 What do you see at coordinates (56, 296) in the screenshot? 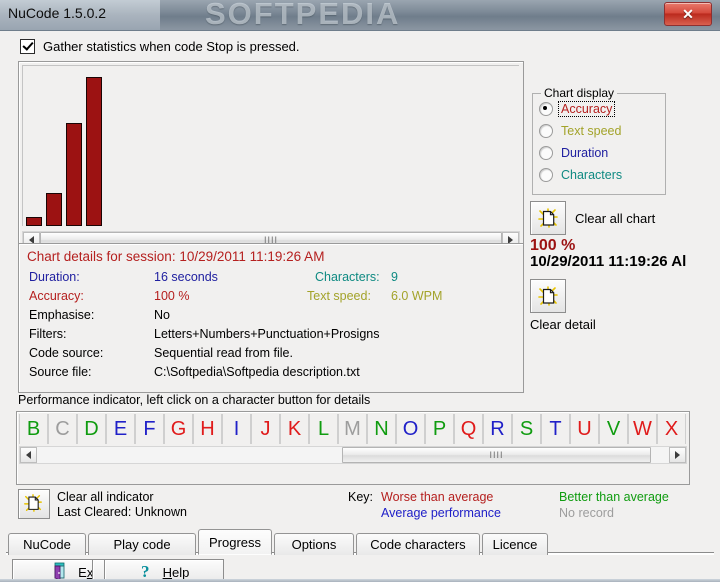
I see `detail-accuracy-label: Accuracy:` at bounding box center [56, 296].